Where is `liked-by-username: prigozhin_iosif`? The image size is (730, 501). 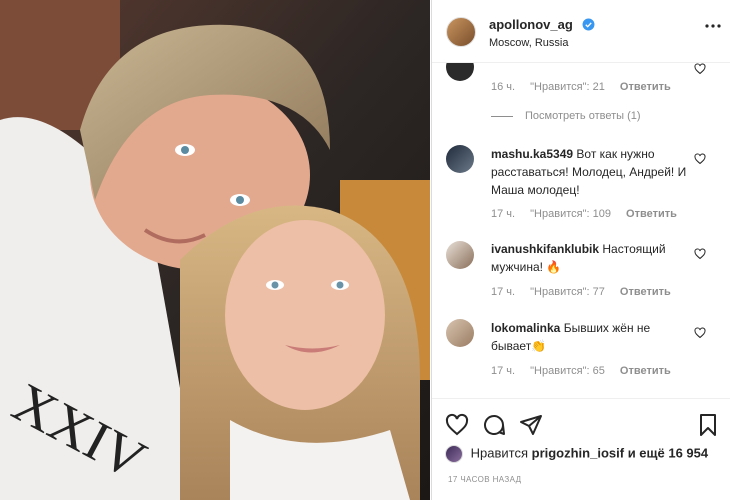 liked-by-username: prigozhin_iosif is located at coordinates (578, 452).